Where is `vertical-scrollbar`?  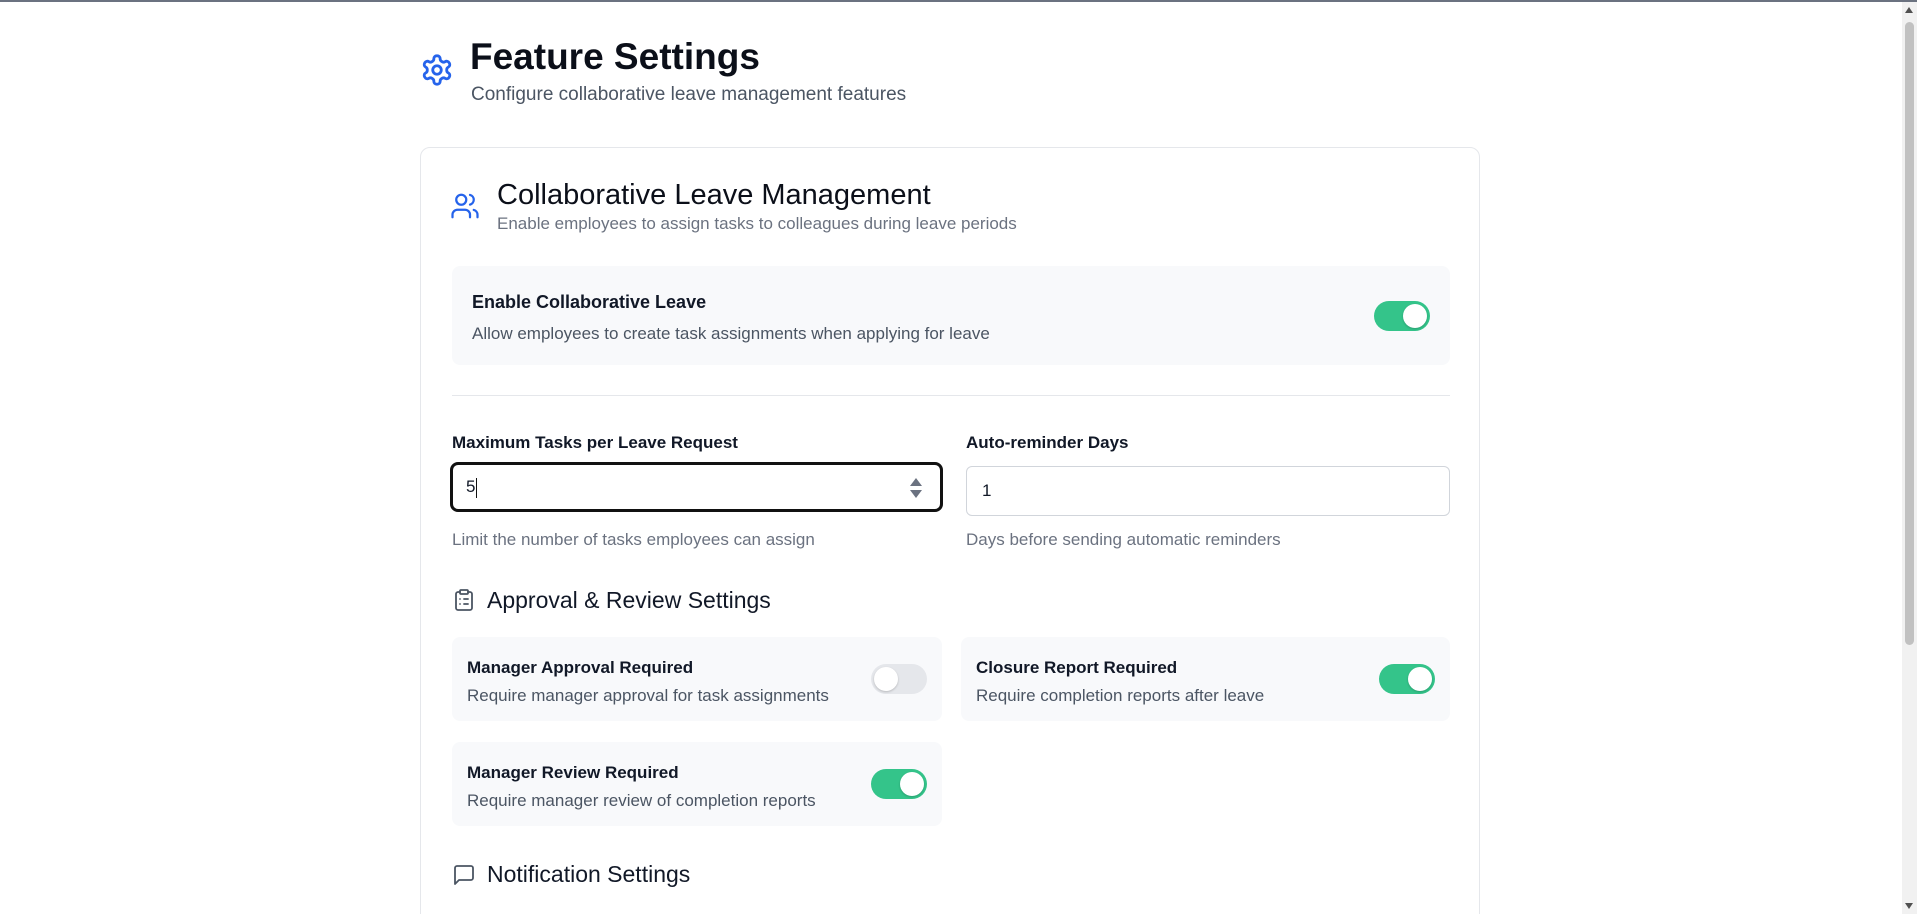
vertical-scrollbar is located at coordinates (1909, 458).